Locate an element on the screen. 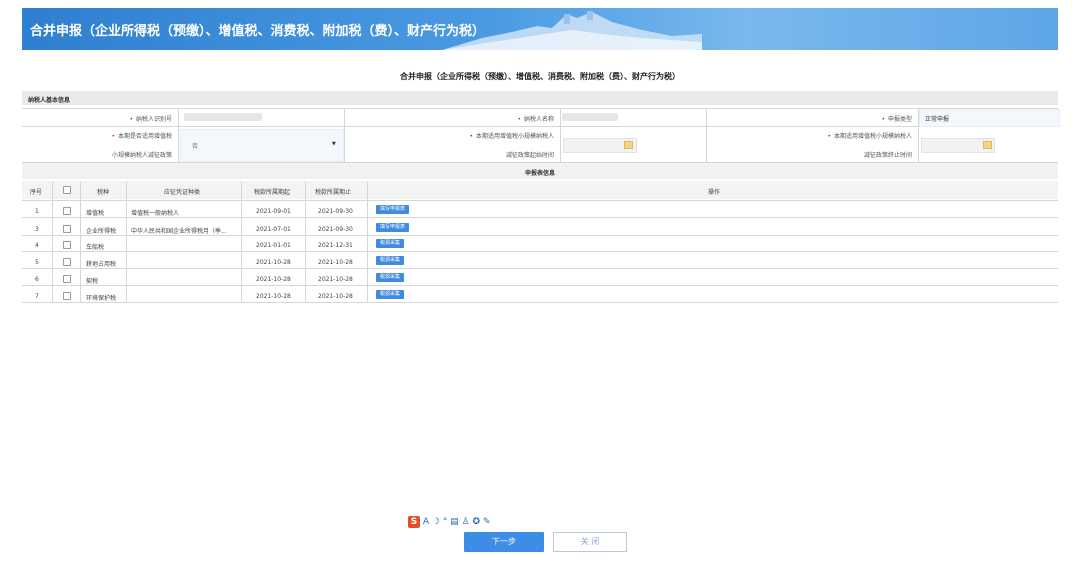  cell-tax-type: 契税 is located at coordinates (92, 281).